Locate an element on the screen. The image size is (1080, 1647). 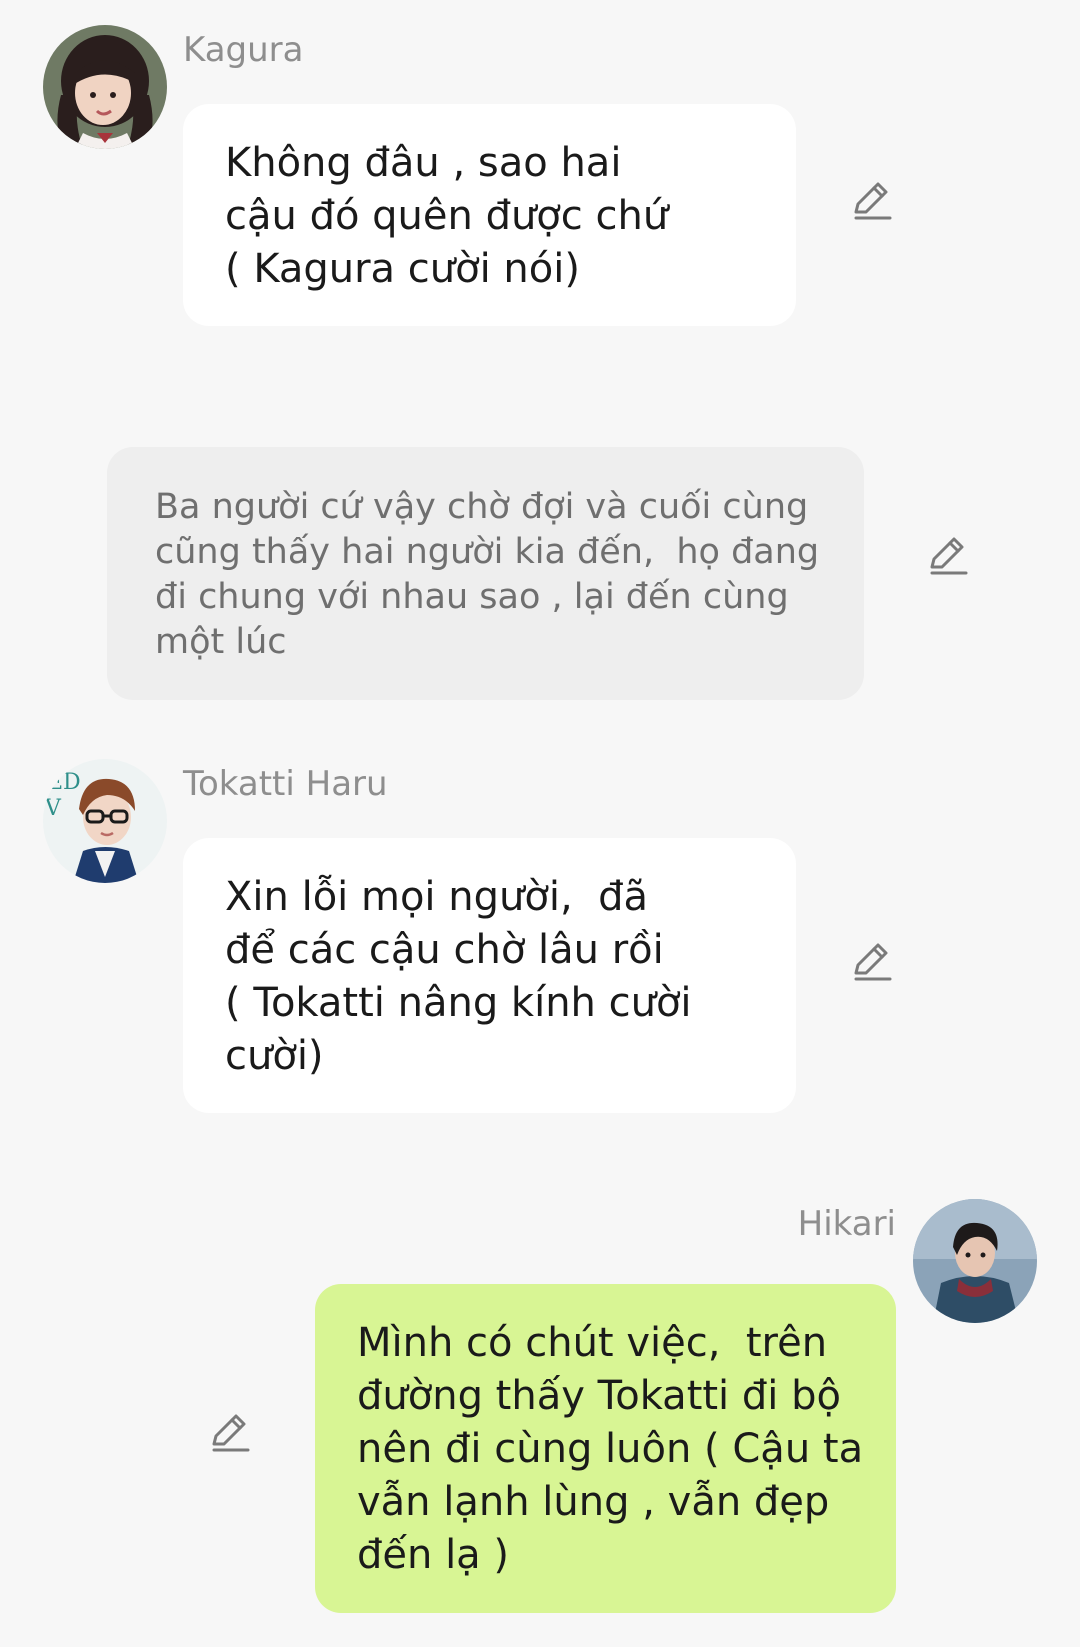
message-line: đường thấy Tokatti đi bộ is located at coordinates (599, 1396).